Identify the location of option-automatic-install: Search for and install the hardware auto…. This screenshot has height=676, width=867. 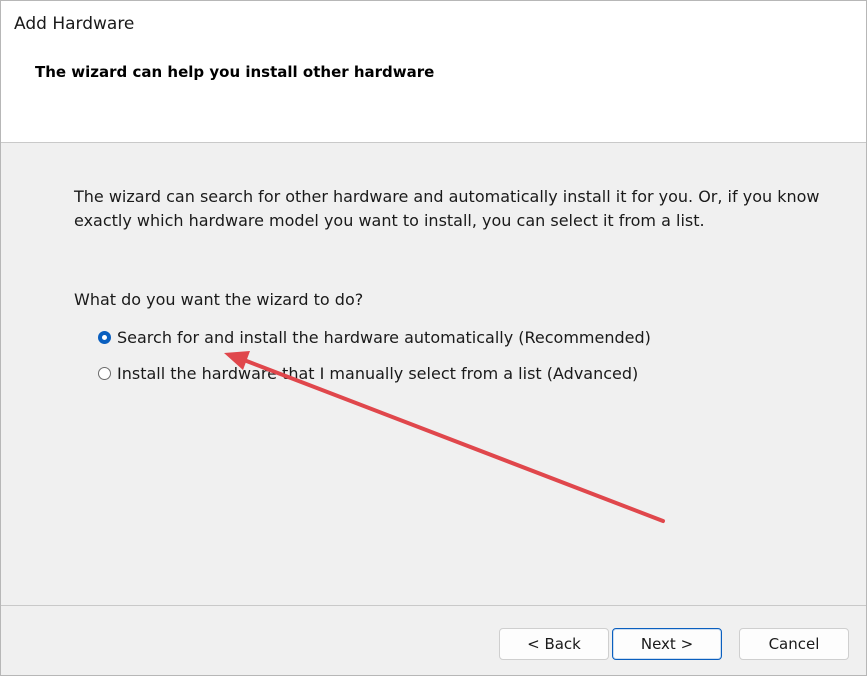
(374, 337).